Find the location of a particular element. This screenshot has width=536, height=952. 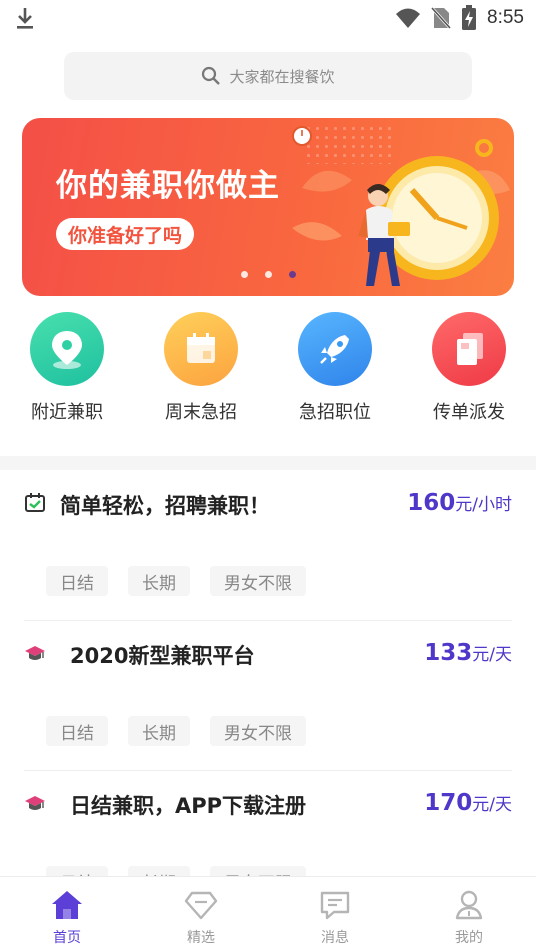

bottom-nav: 首页 精选 消息 我的 is located at coordinates (268, 914).